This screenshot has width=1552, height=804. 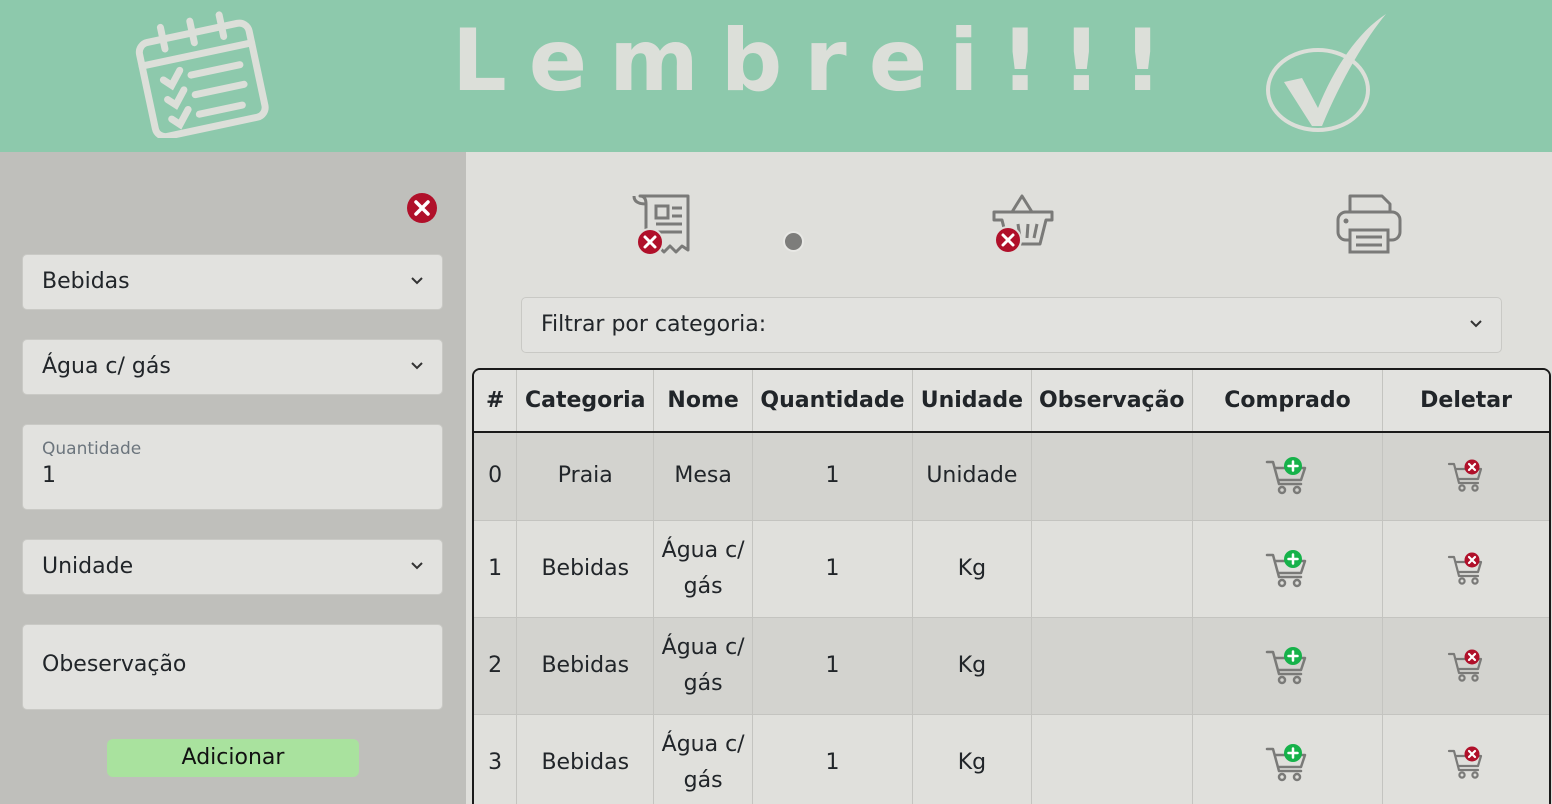 What do you see at coordinates (1288, 401) in the screenshot?
I see `col-header-bought: Comprado` at bounding box center [1288, 401].